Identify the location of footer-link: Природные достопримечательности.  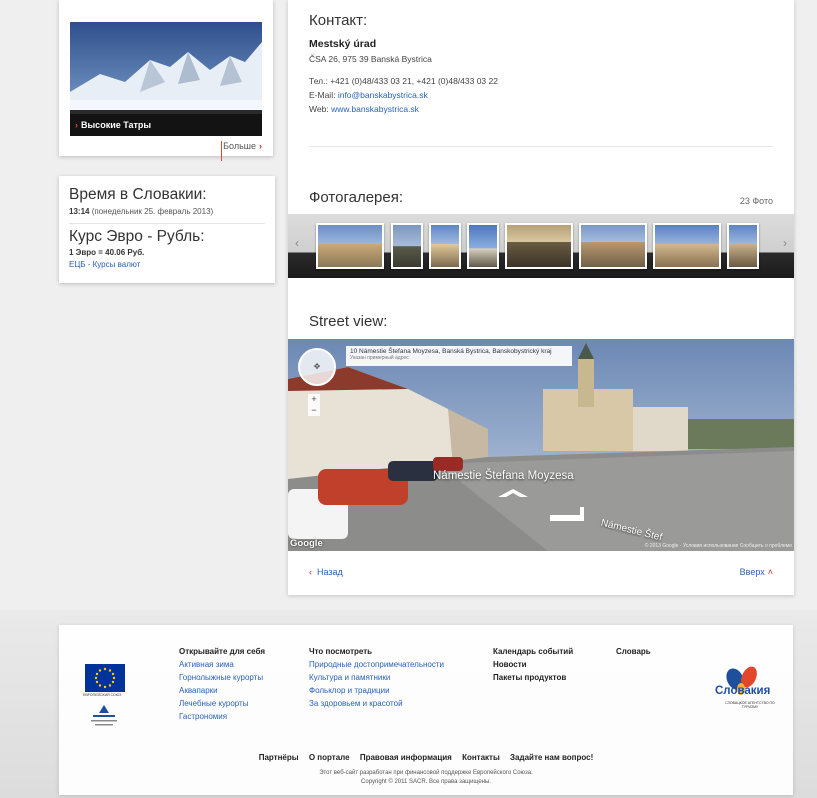
(376, 664).